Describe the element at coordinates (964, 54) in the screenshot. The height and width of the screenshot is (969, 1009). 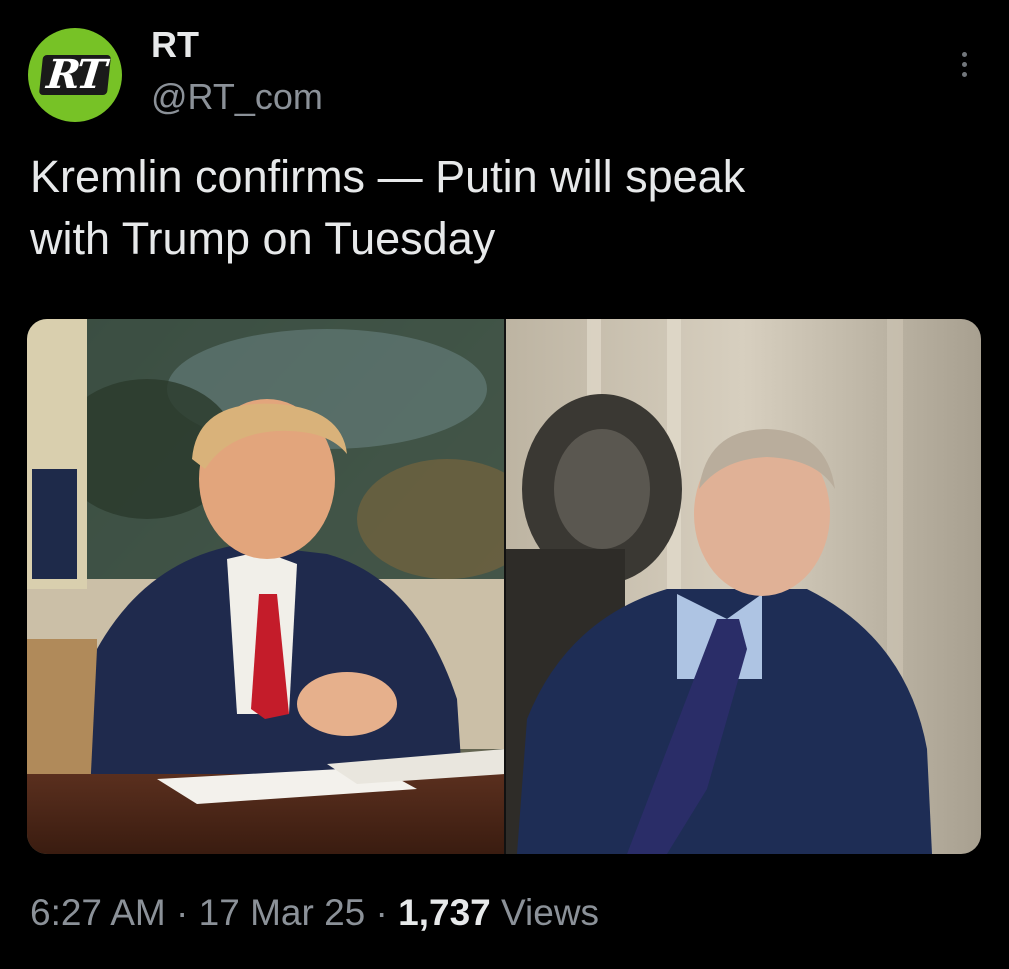
I see `more-vertical-icon` at that location.